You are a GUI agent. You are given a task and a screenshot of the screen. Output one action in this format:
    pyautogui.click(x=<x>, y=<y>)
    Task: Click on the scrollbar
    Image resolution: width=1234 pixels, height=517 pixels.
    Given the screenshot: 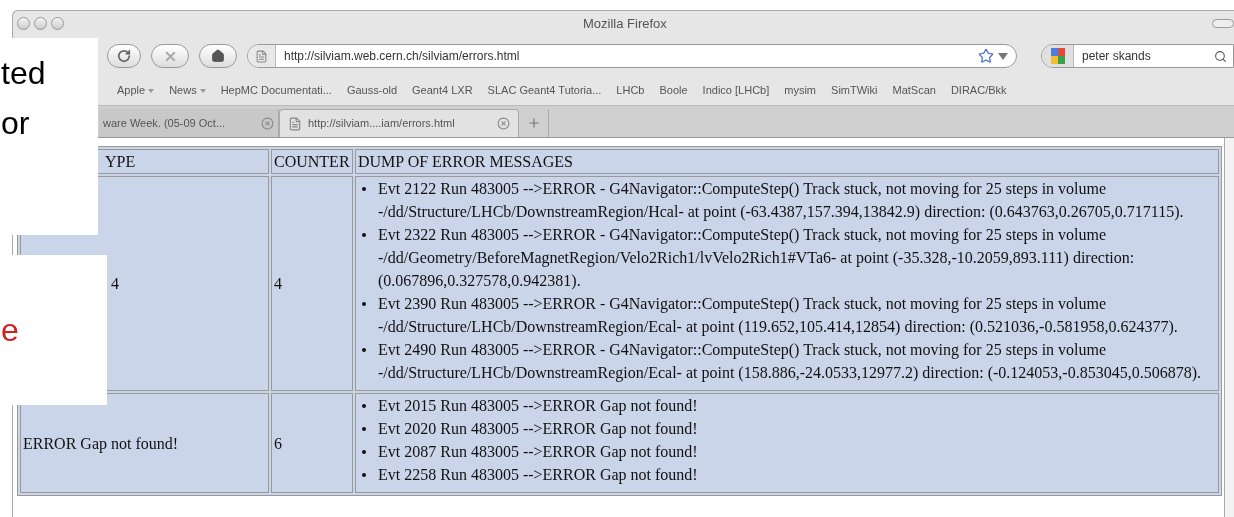 What is the action you would take?
    pyautogui.click(x=1229, y=327)
    